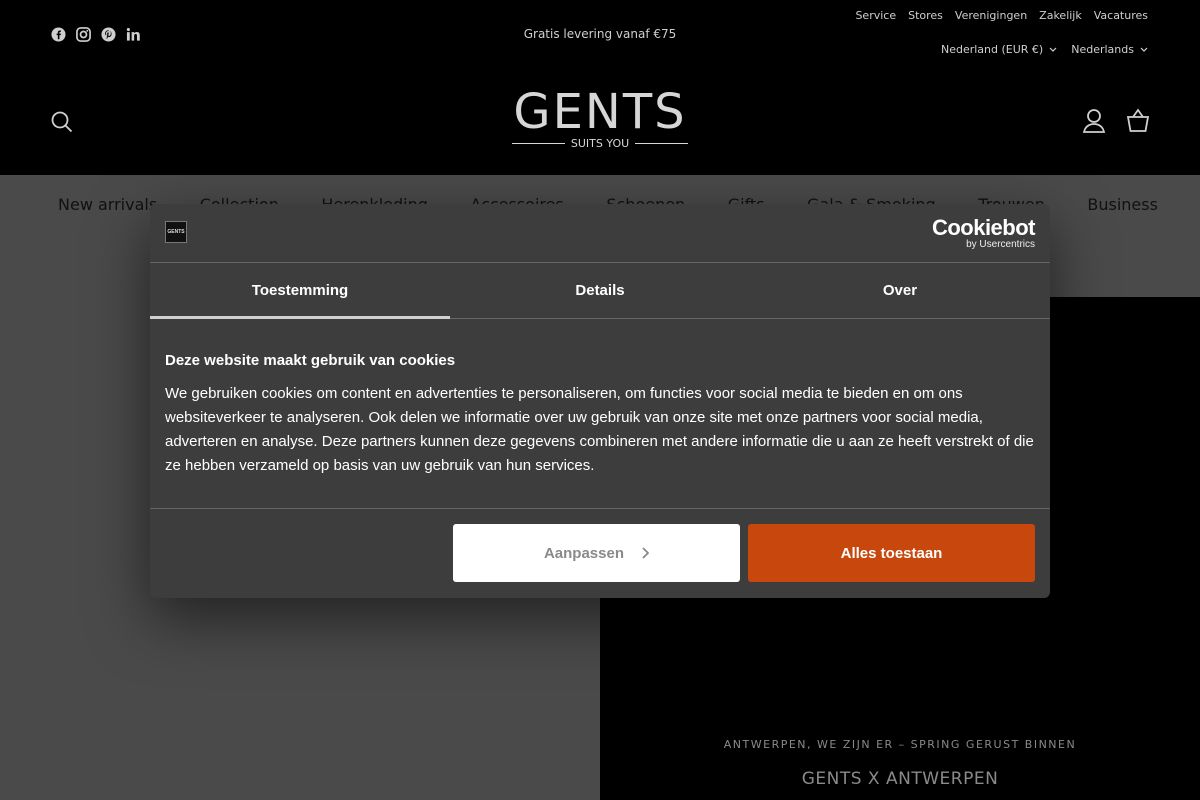  I want to click on allow-all-button: Alles toestaan, so click(891, 553).